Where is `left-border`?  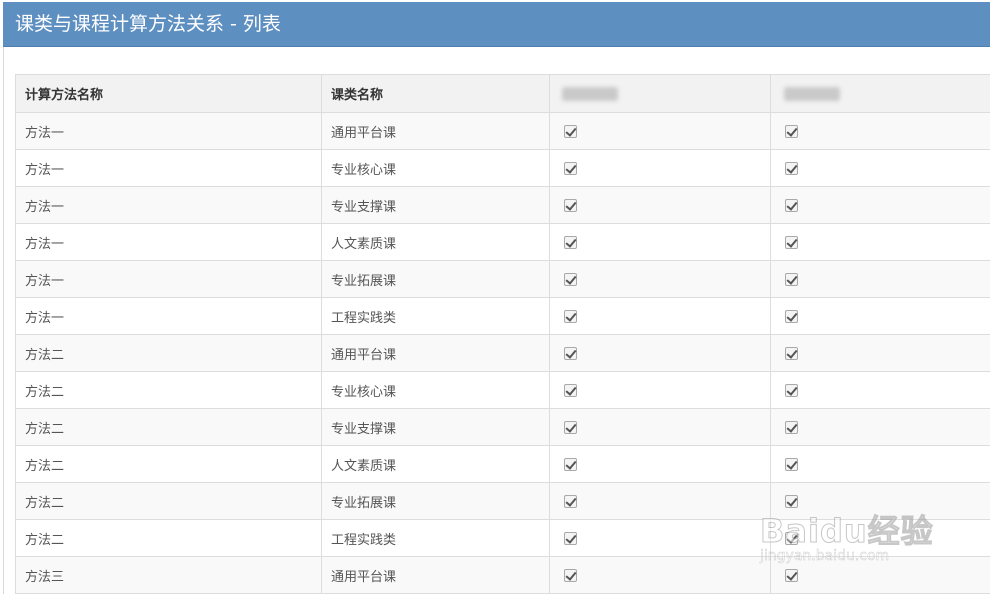
left-border is located at coordinates (3, 320).